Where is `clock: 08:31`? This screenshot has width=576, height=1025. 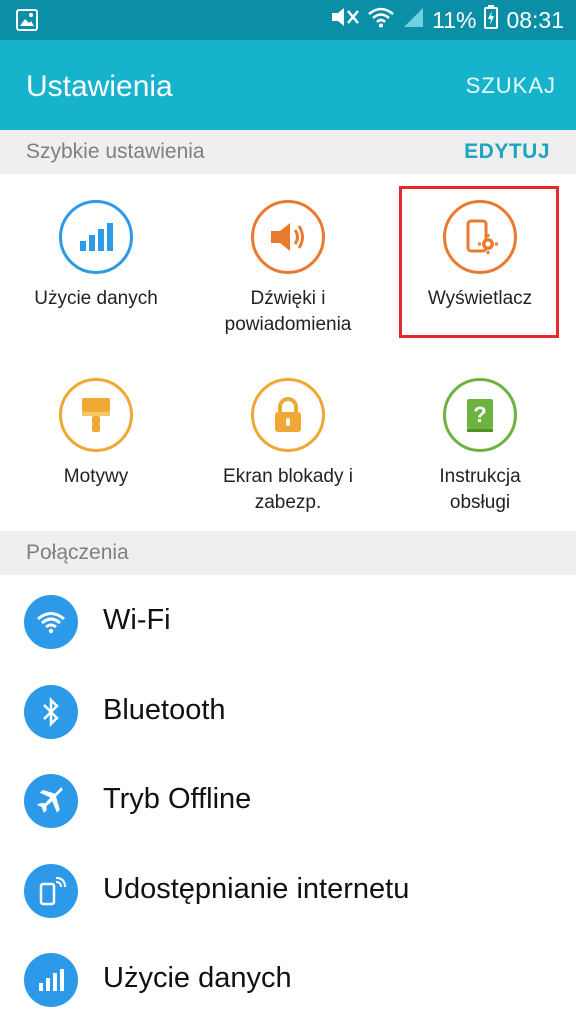
clock: 08:31 is located at coordinates (535, 19).